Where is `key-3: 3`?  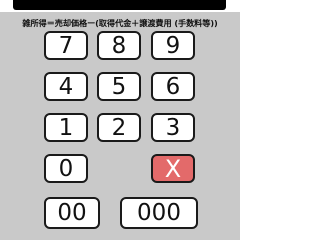
key-3: 3 is located at coordinates (173, 127).